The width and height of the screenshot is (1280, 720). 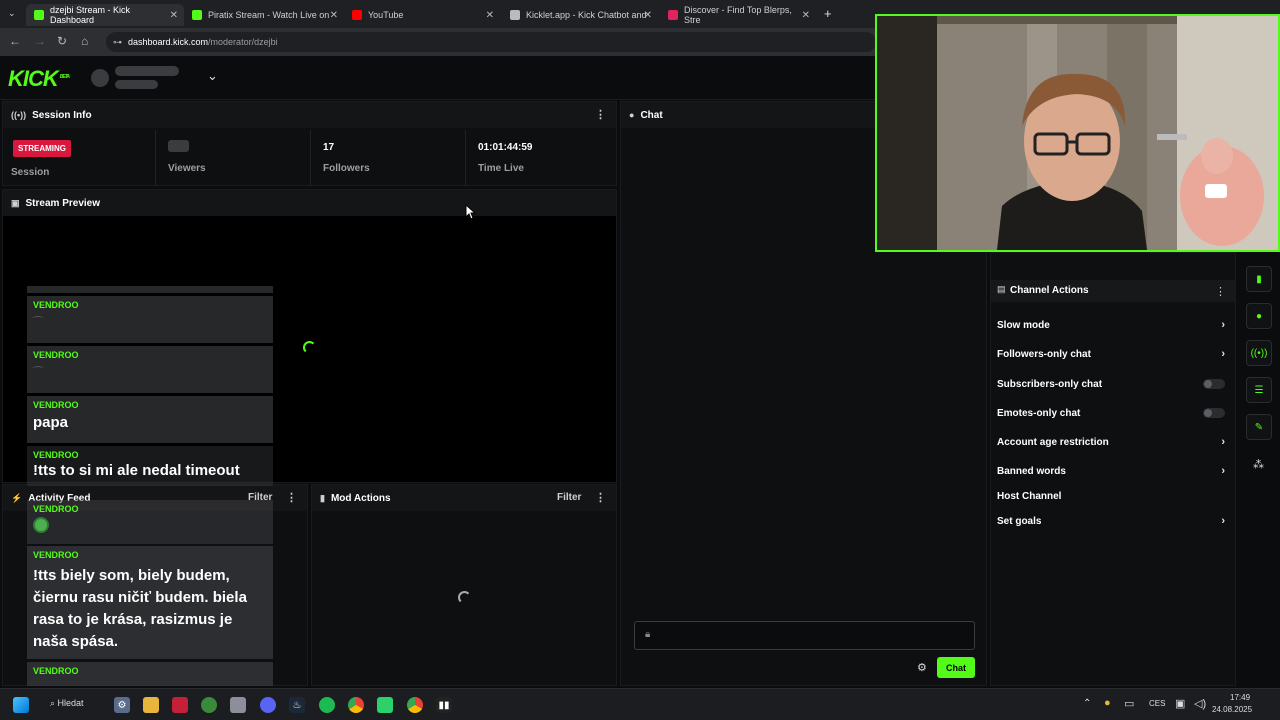 I want to click on site-info-icon: ⊶, so click(x=117, y=42).